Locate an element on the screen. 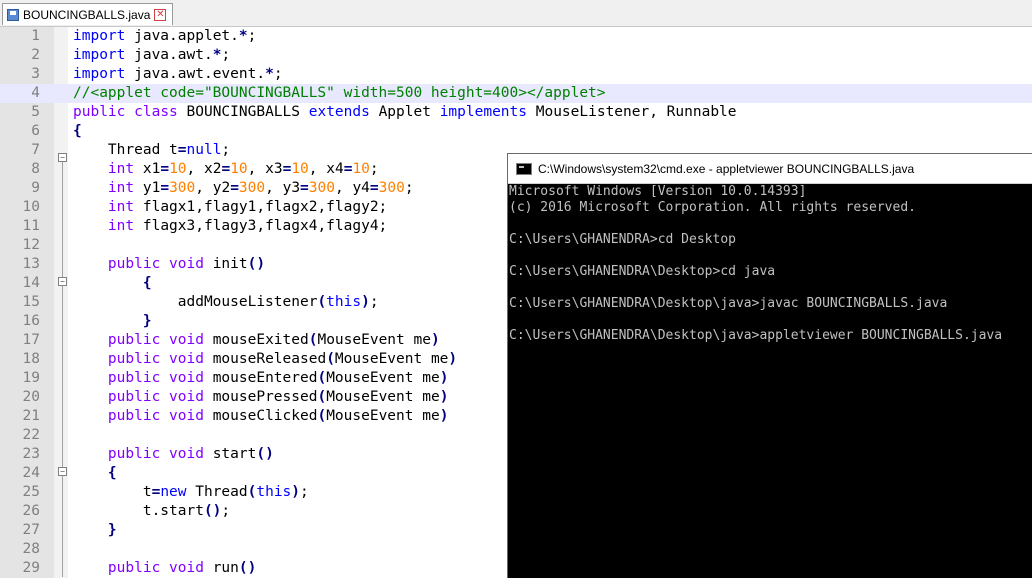 The width and height of the screenshot is (1032, 578). code-token: mousePressed is located at coordinates (260, 397).